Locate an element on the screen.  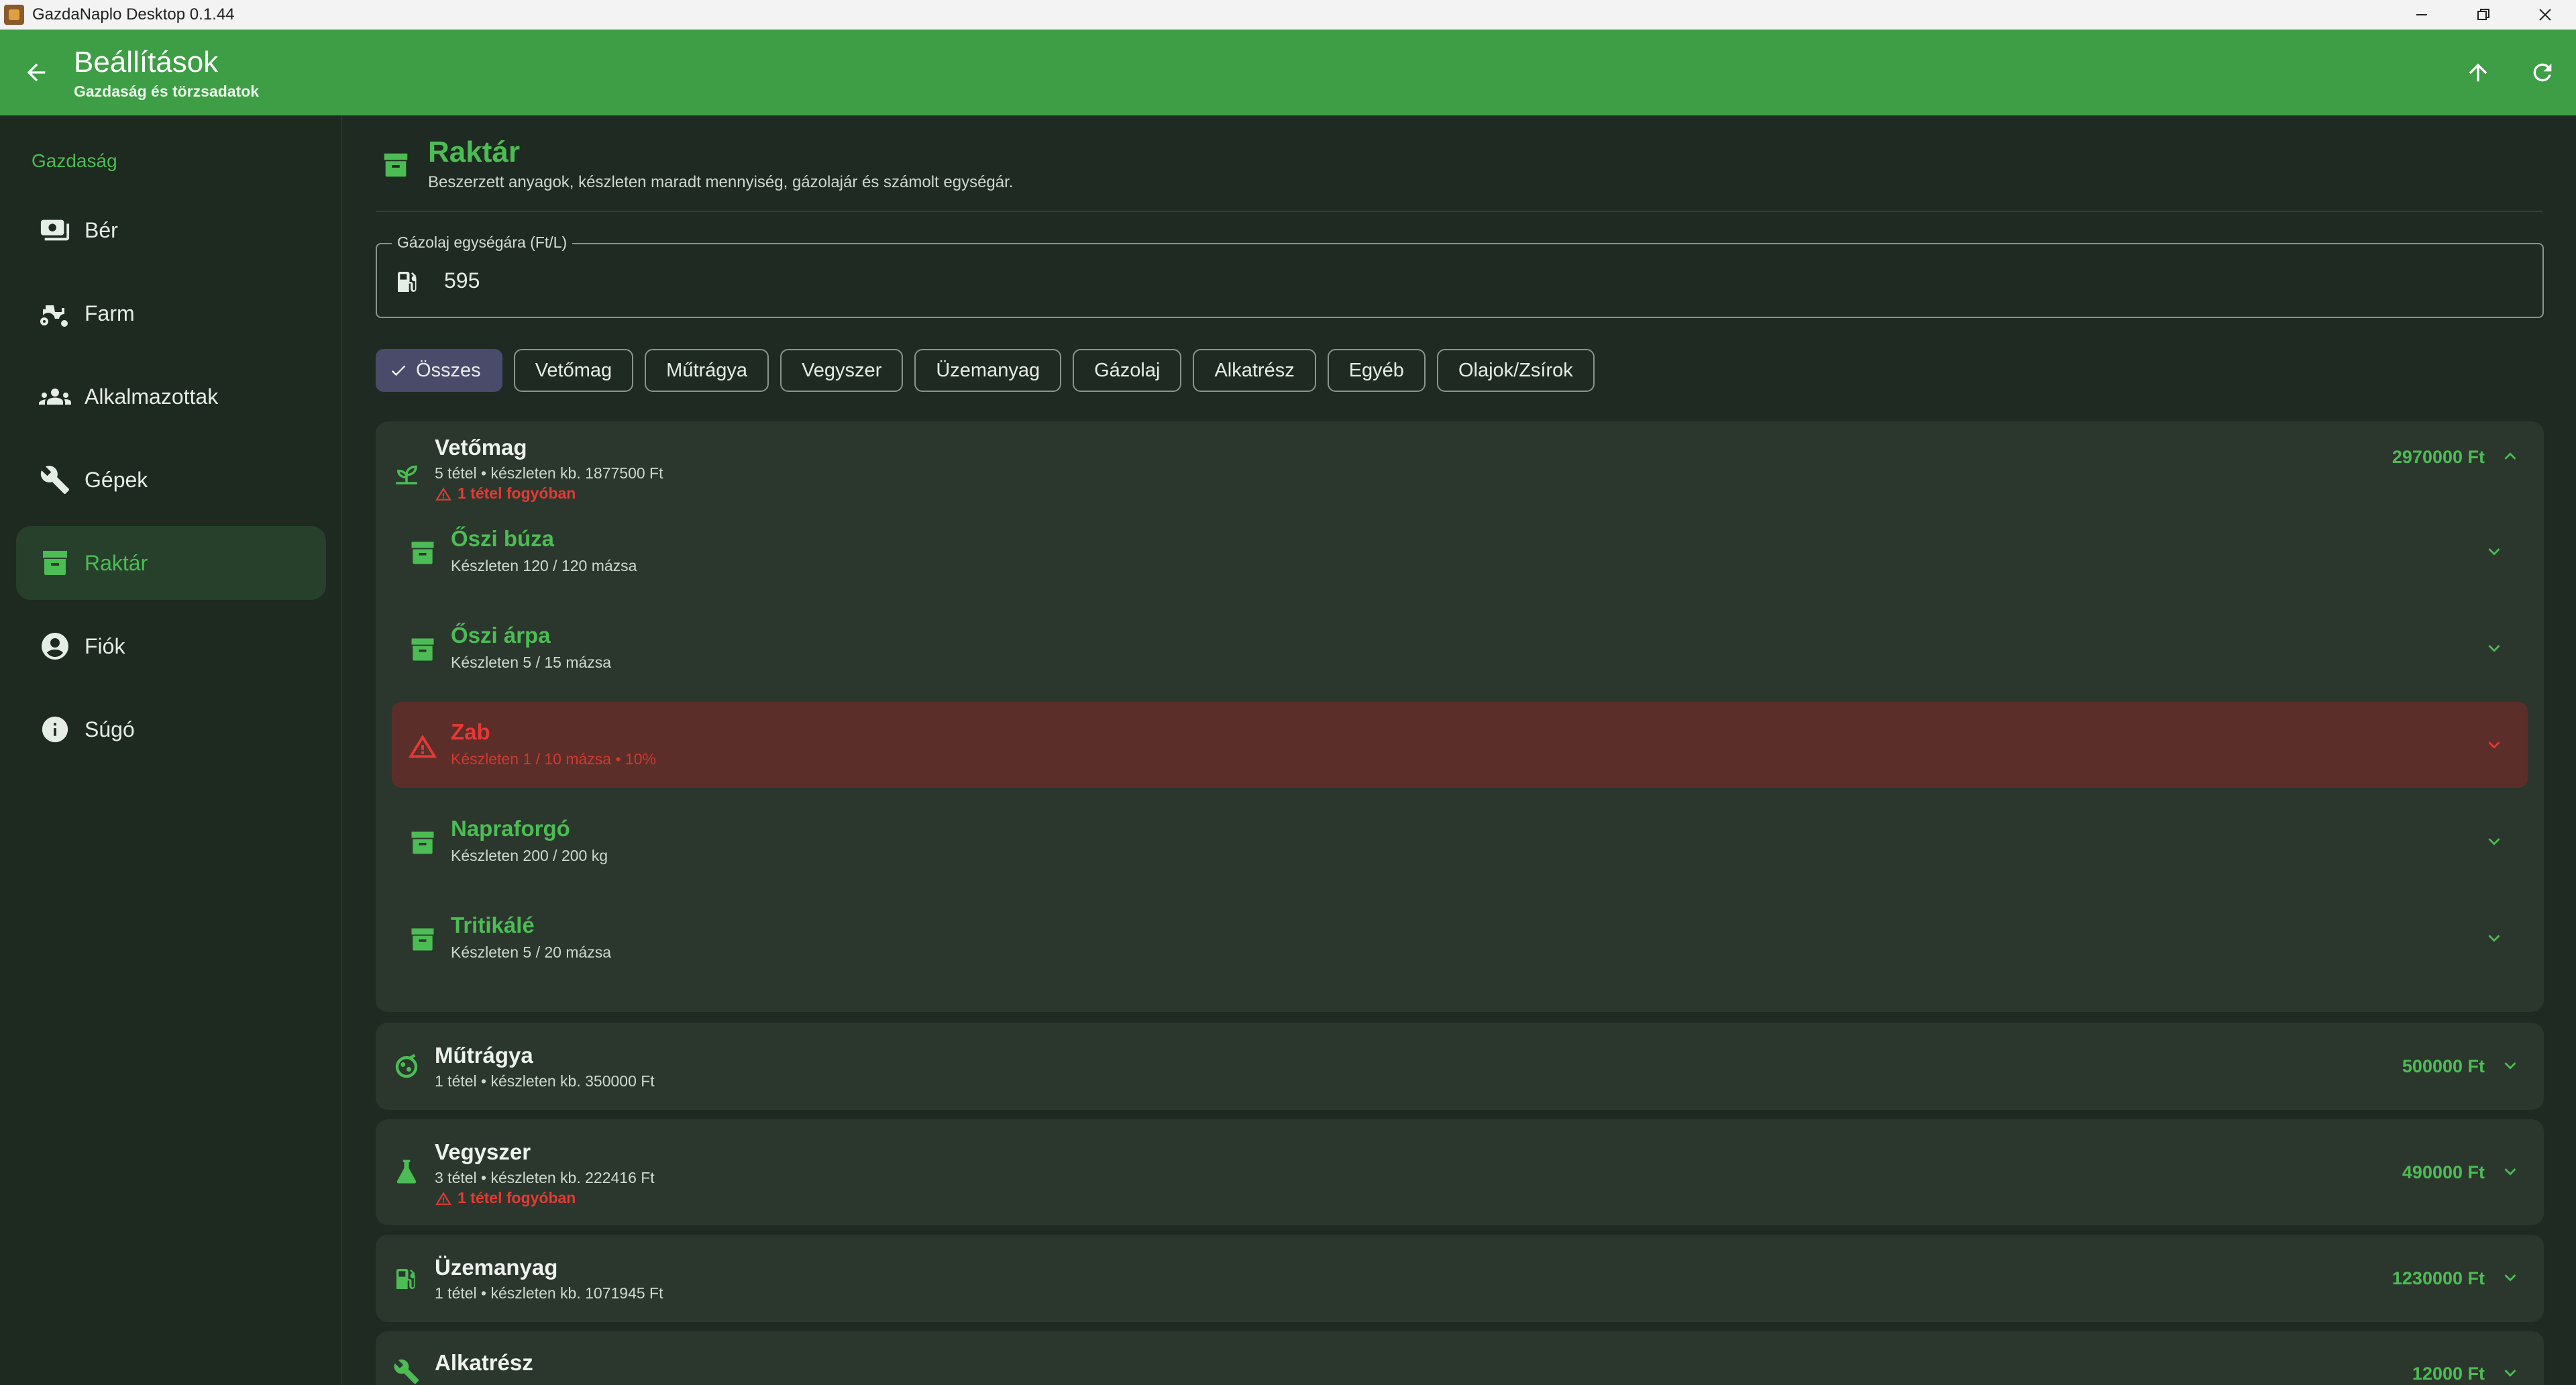
sidebar-item-label: Gépek is located at coordinates (116, 479).